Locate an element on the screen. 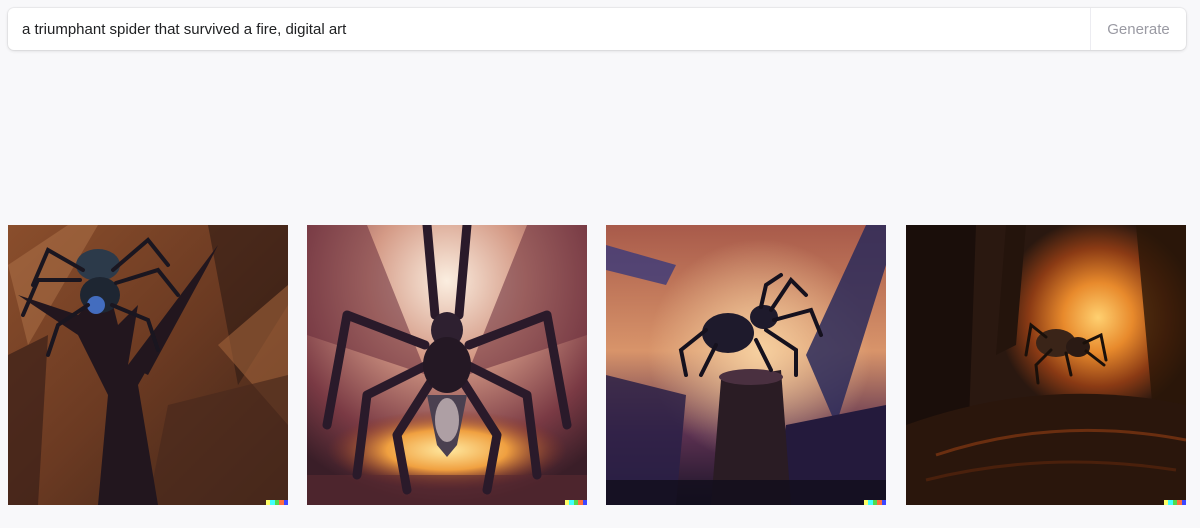 Image resolution: width=1200 pixels, height=528 pixels. spider-on-stump-image is located at coordinates (746, 365).